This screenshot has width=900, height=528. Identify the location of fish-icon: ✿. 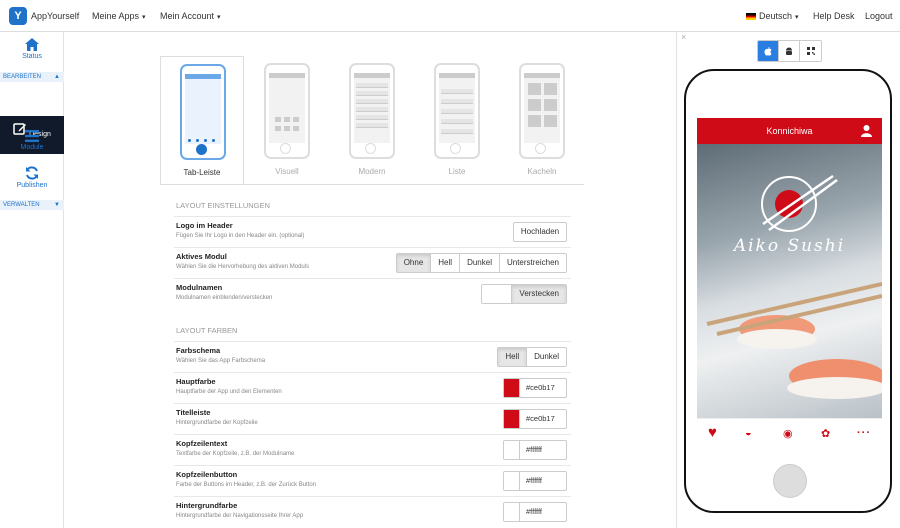
(825, 433).